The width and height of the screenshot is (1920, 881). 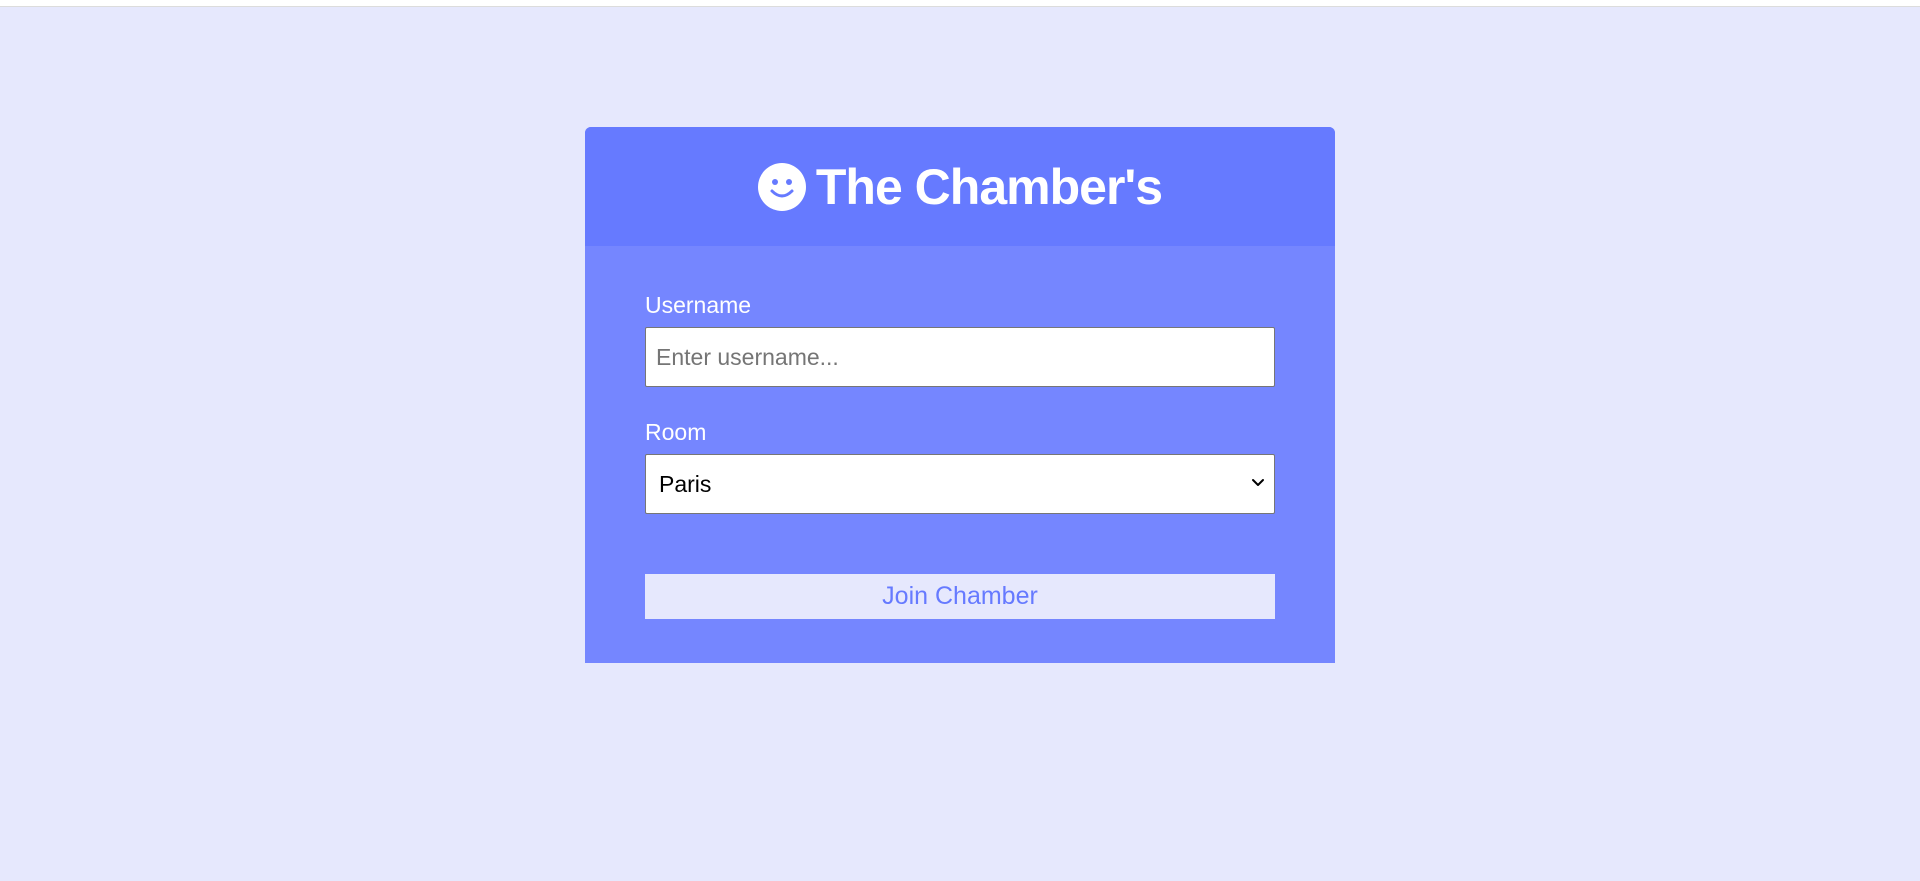 I want to click on room-selected-value: Paris, so click(x=685, y=484).